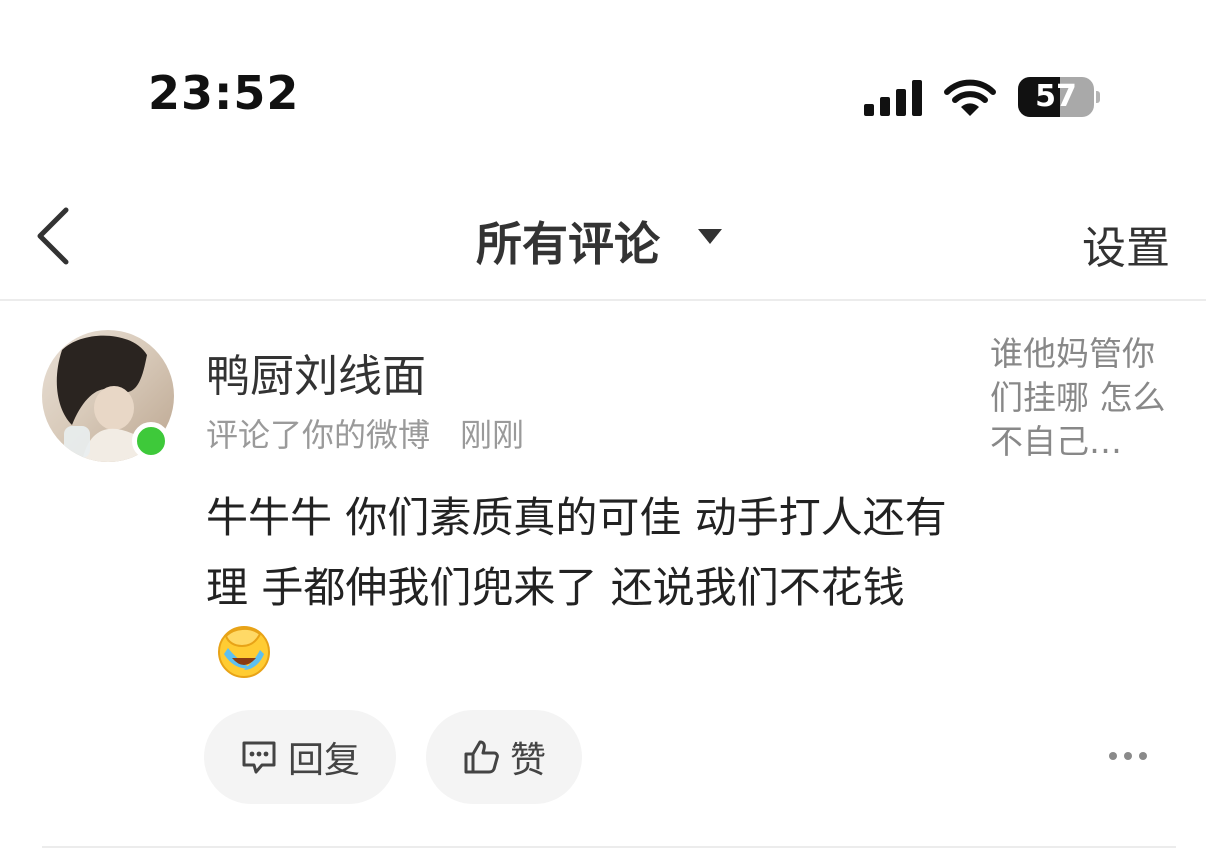  I want to click on facepalm-cry-emoji-icon, so click(244, 652).